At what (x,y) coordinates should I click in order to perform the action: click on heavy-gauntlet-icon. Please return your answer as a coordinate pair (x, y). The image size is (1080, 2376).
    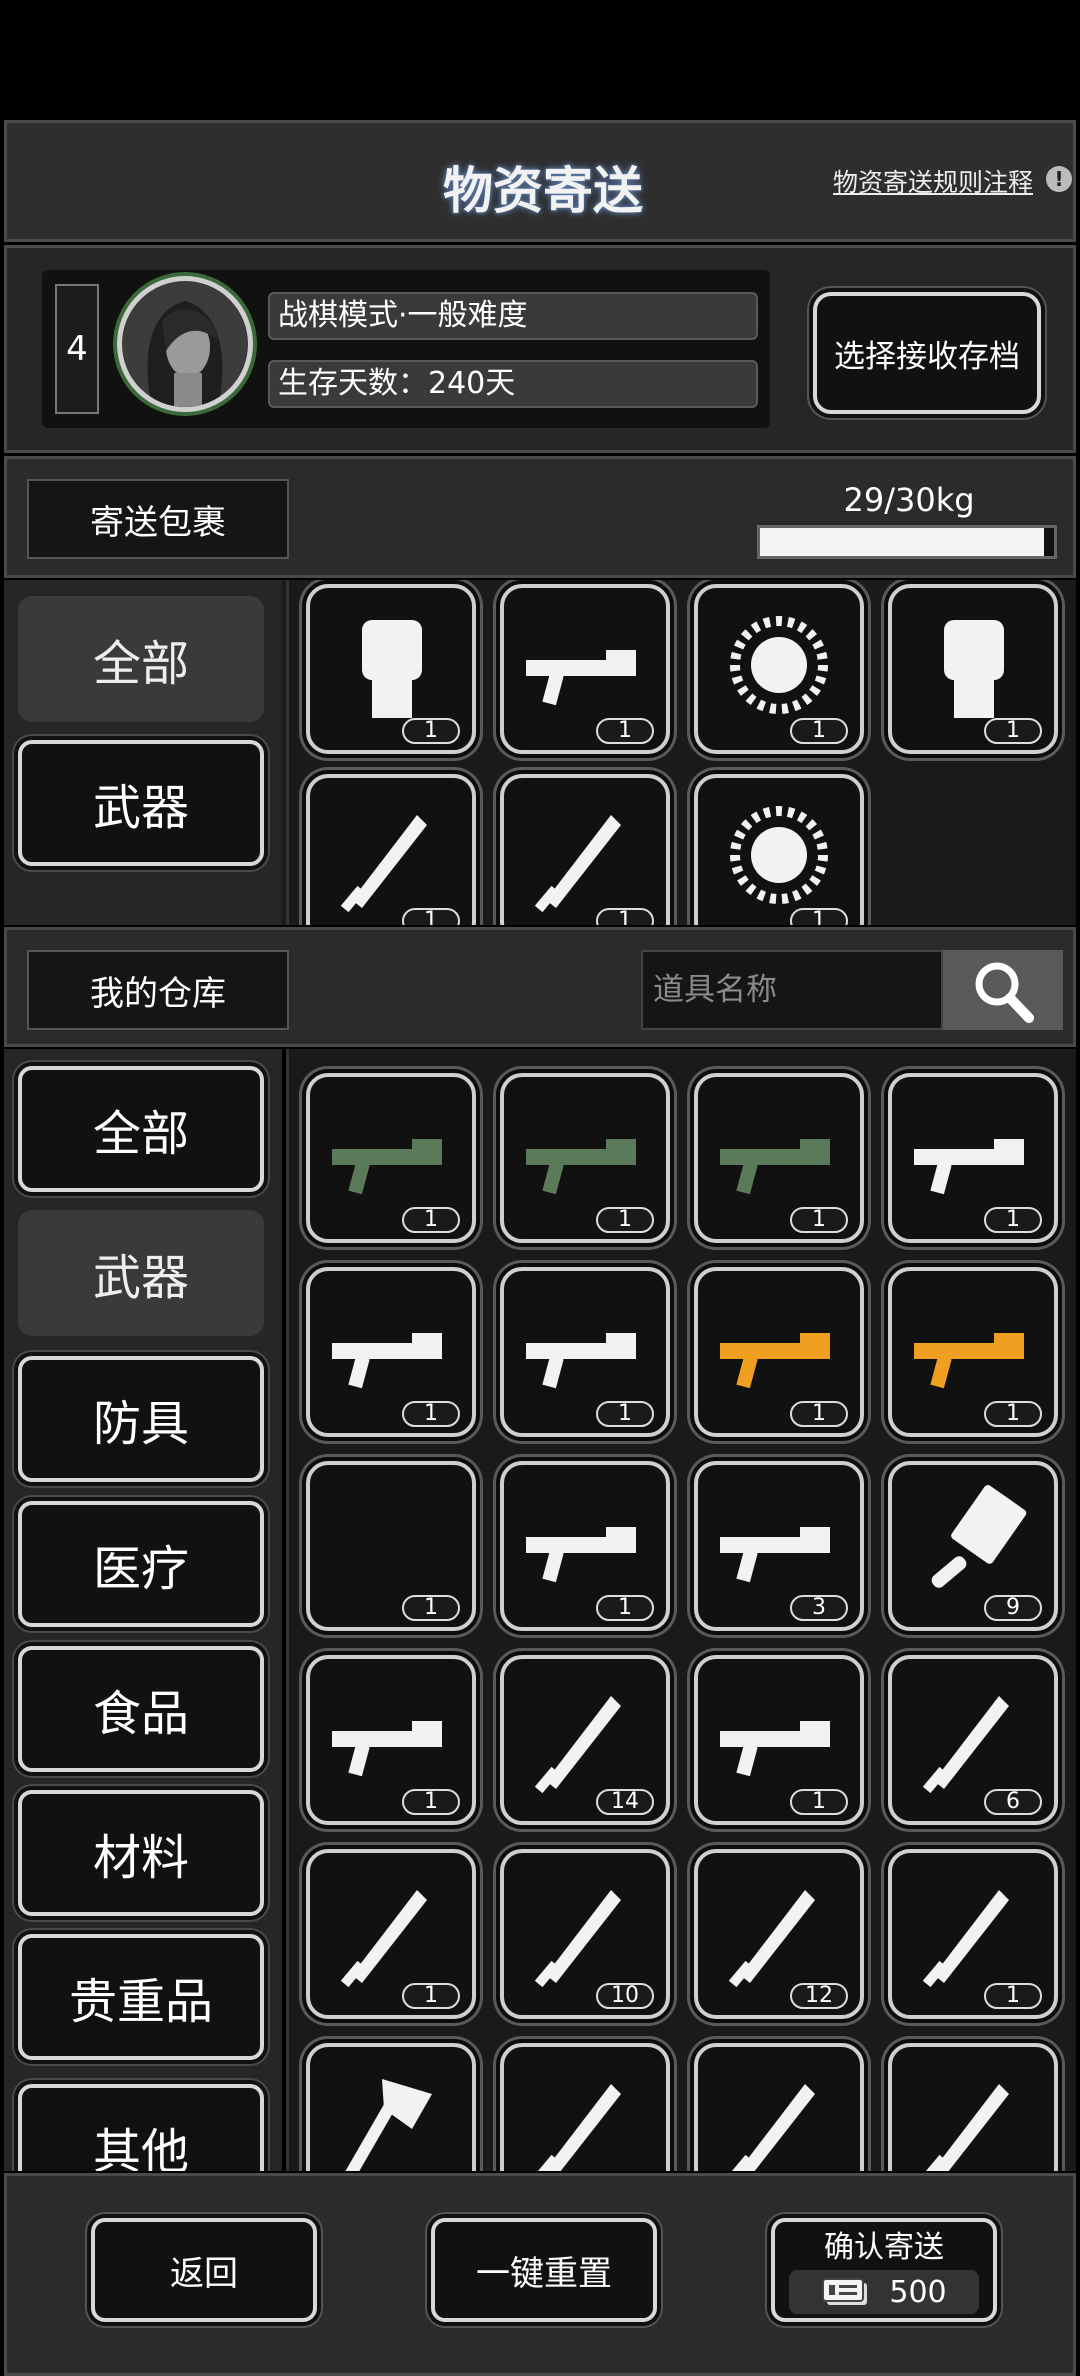
    Looking at the image, I should click on (974, 669).